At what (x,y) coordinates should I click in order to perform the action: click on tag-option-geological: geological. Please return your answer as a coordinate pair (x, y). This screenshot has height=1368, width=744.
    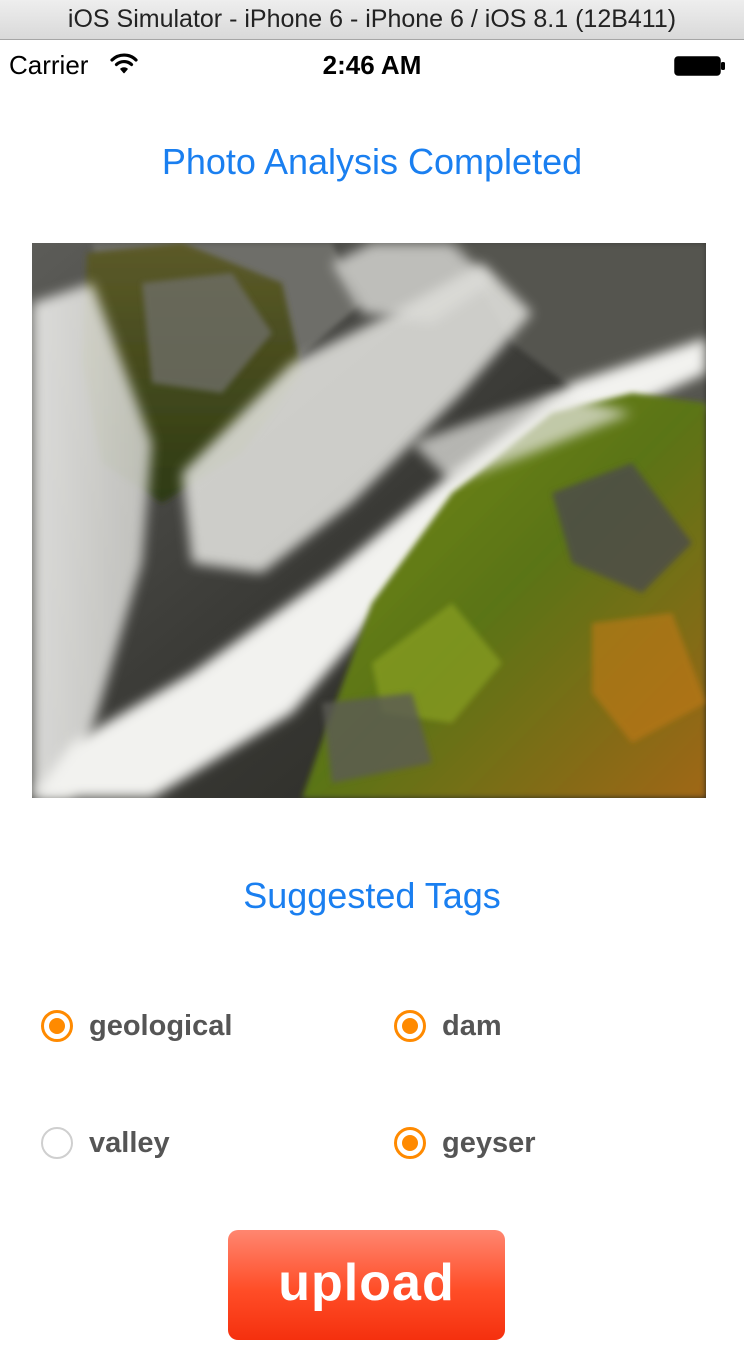
    Looking at the image, I should click on (136, 1026).